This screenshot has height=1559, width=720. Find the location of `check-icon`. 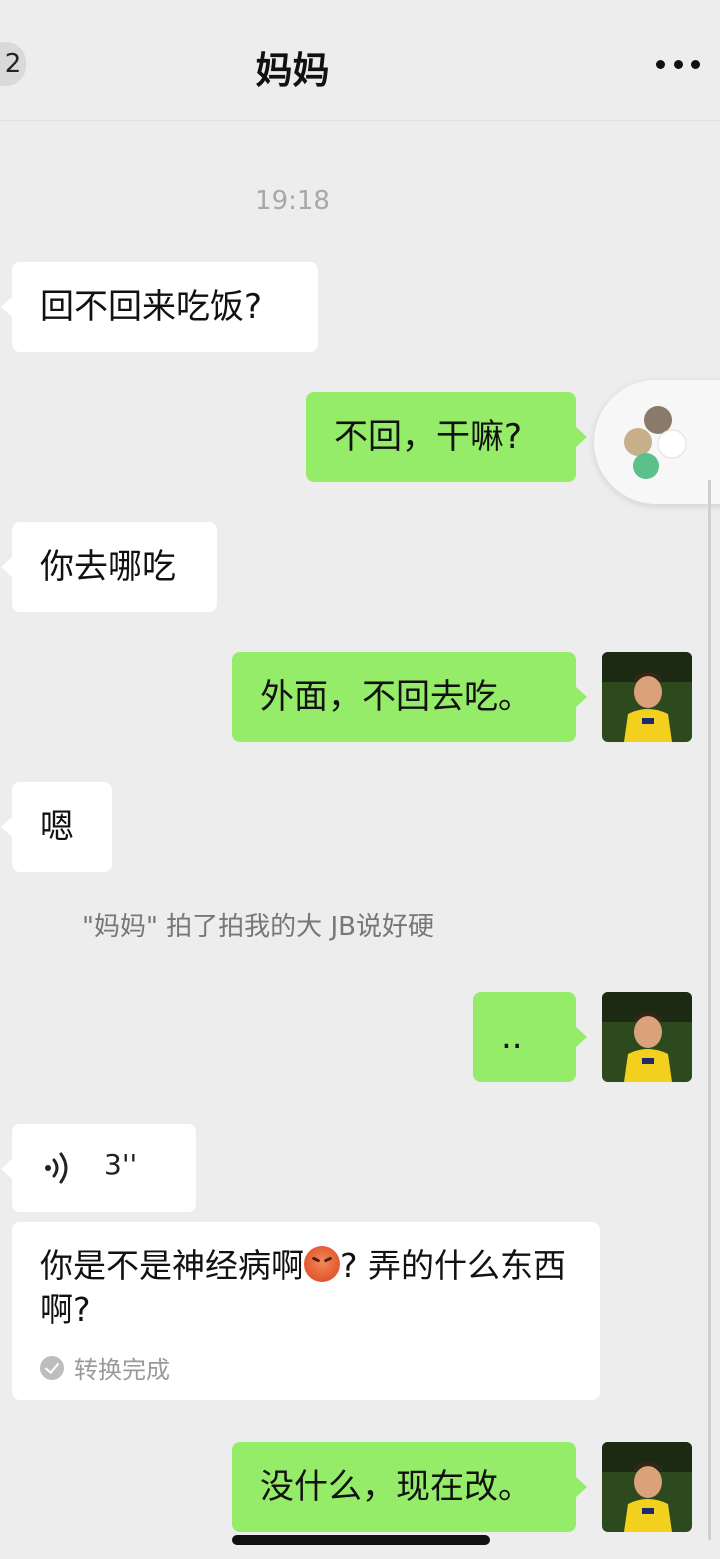

check-icon is located at coordinates (52, 1367).